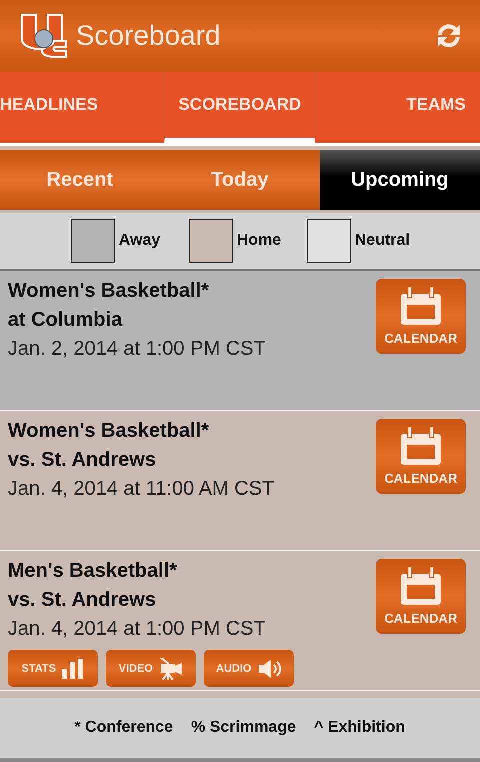 The width and height of the screenshot is (480, 762). What do you see at coordinates (73, 668) in the screenshot?
I see `bar-chart-icon` at bounding box center [73, 668].